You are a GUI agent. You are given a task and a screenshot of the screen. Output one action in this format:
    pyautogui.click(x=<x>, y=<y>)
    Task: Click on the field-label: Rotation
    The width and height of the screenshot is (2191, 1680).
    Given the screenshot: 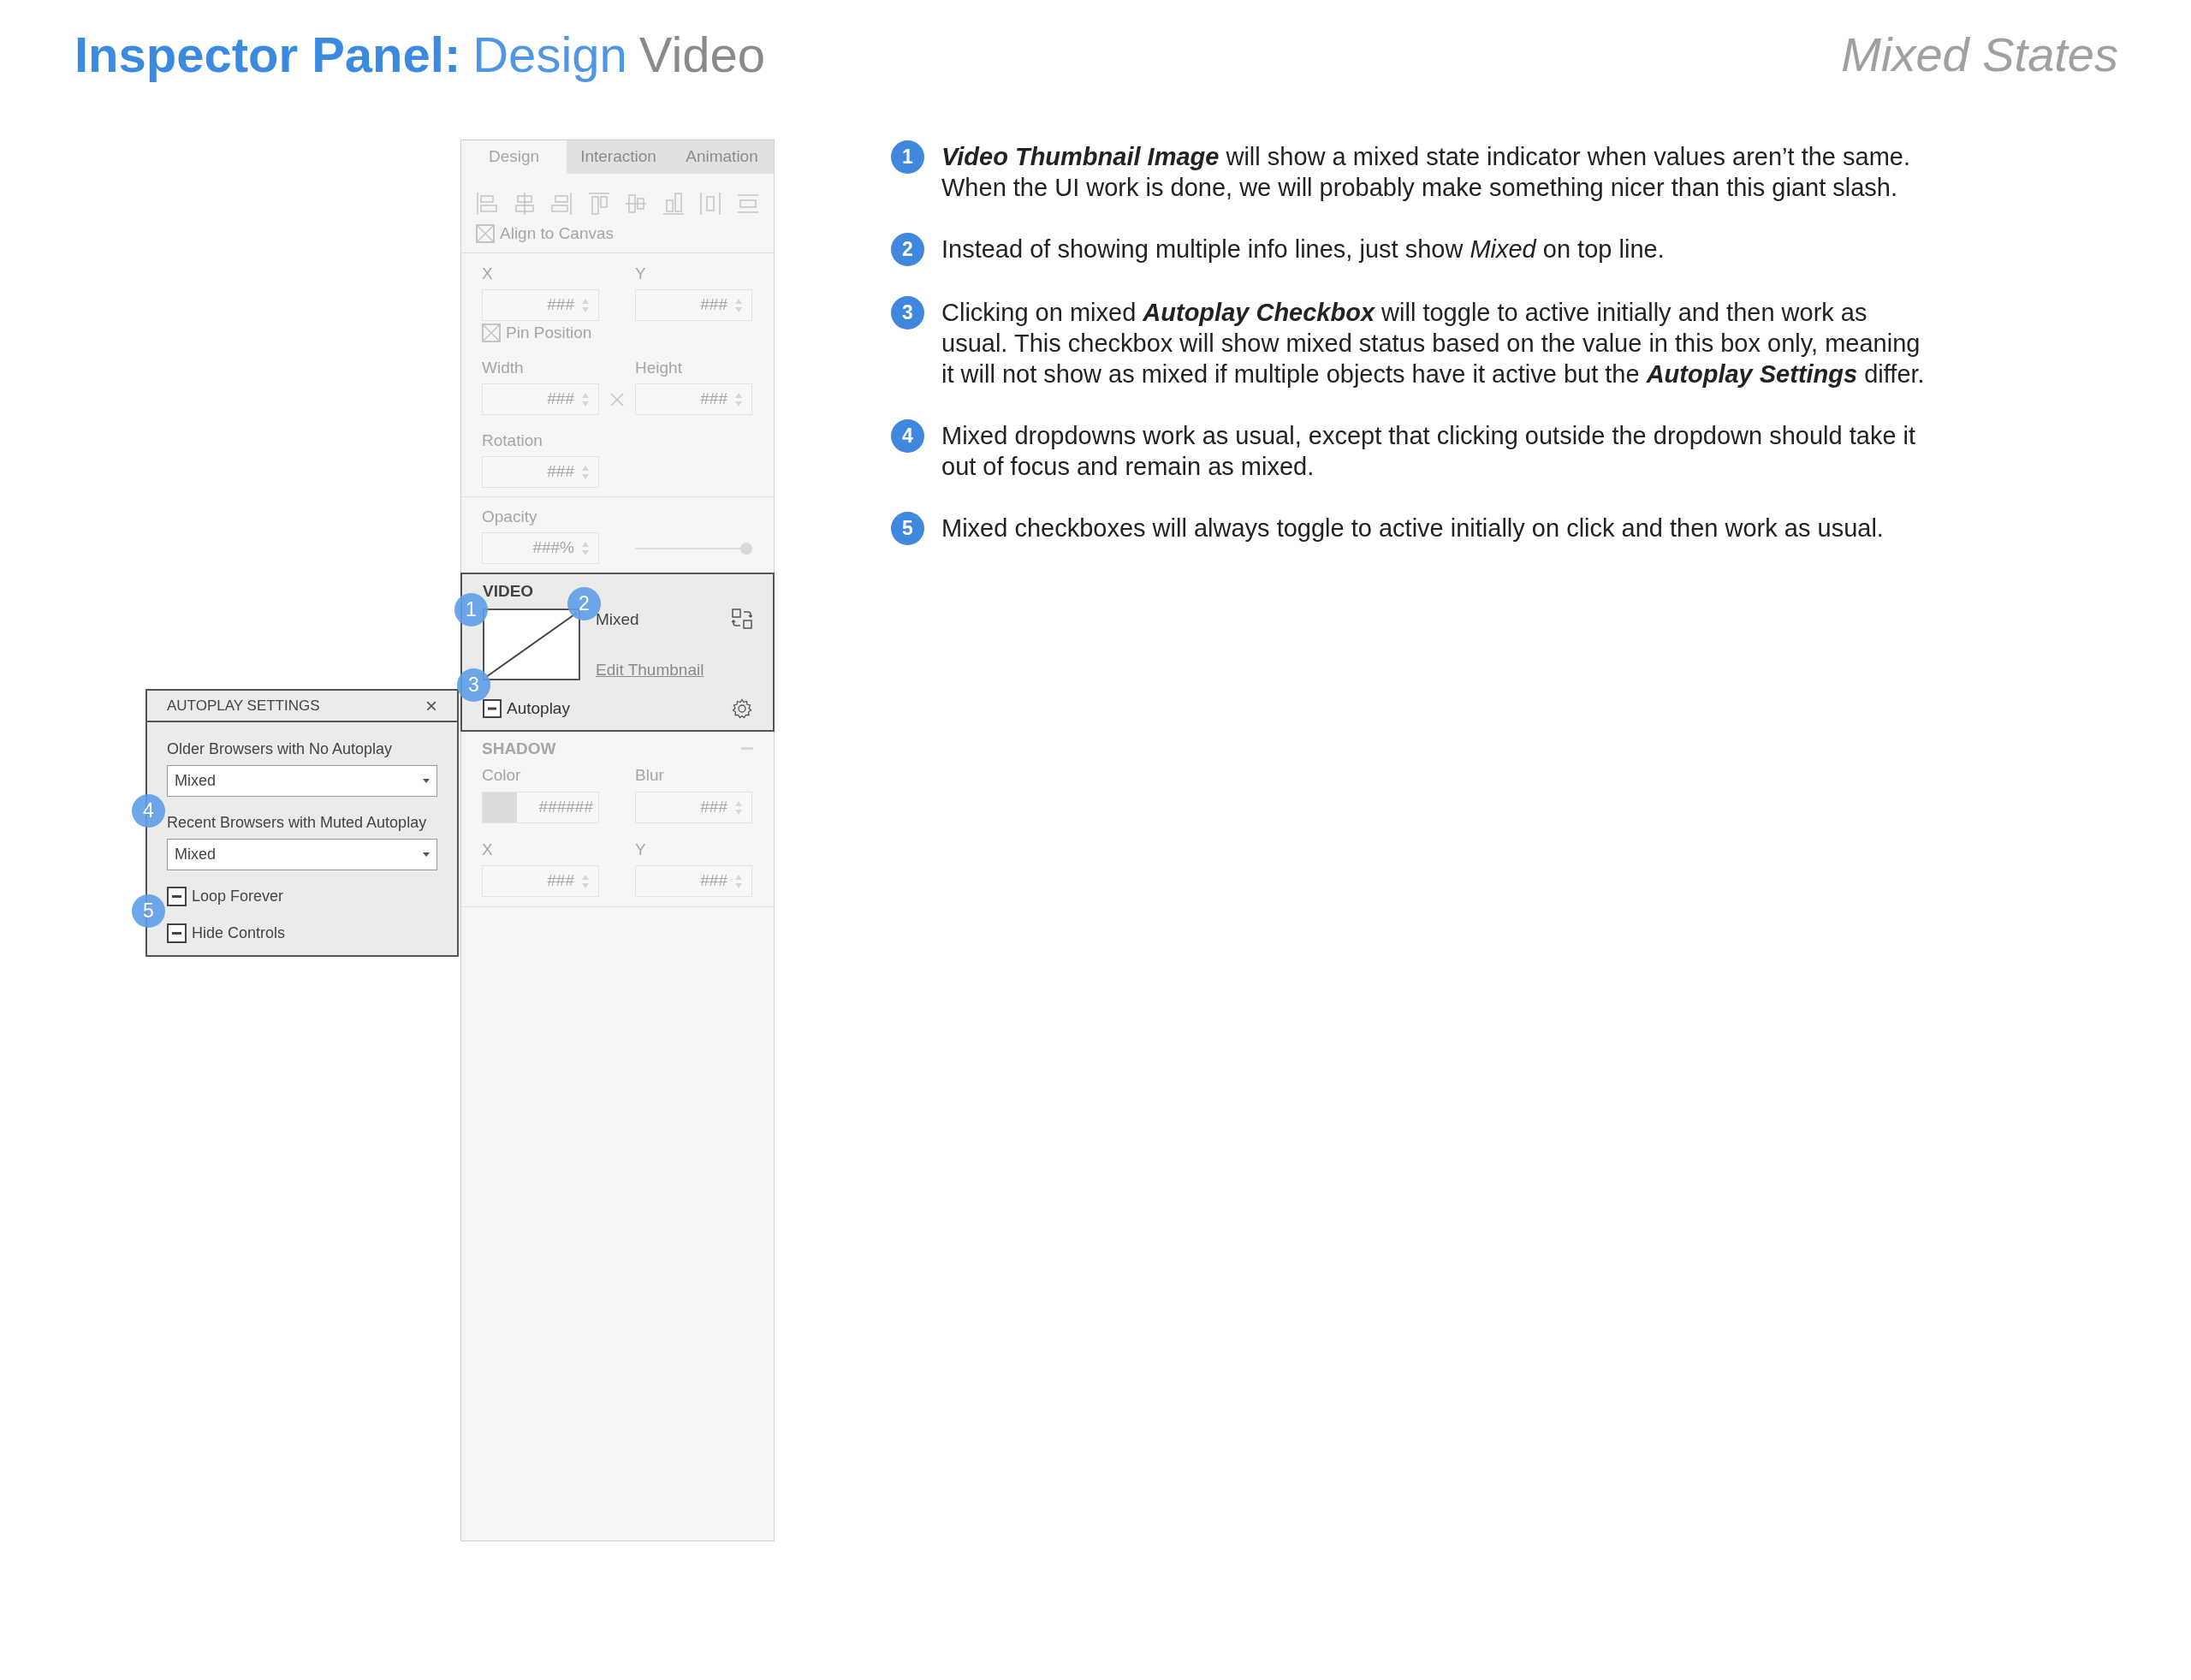 What is the action you would take?
    pyautogui.click(x=512, y=440)
    